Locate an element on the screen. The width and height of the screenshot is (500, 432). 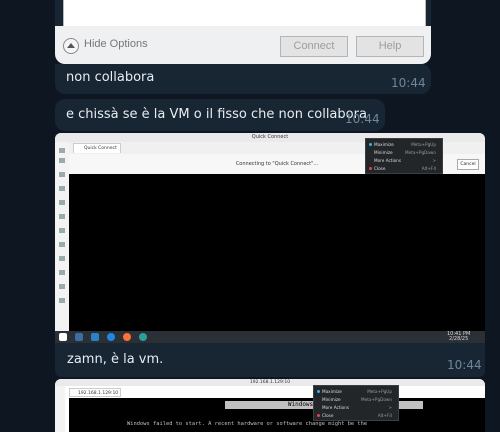
dialog-screenshot-message: Hide Options Connect Help is located at coordinates (243, 32).